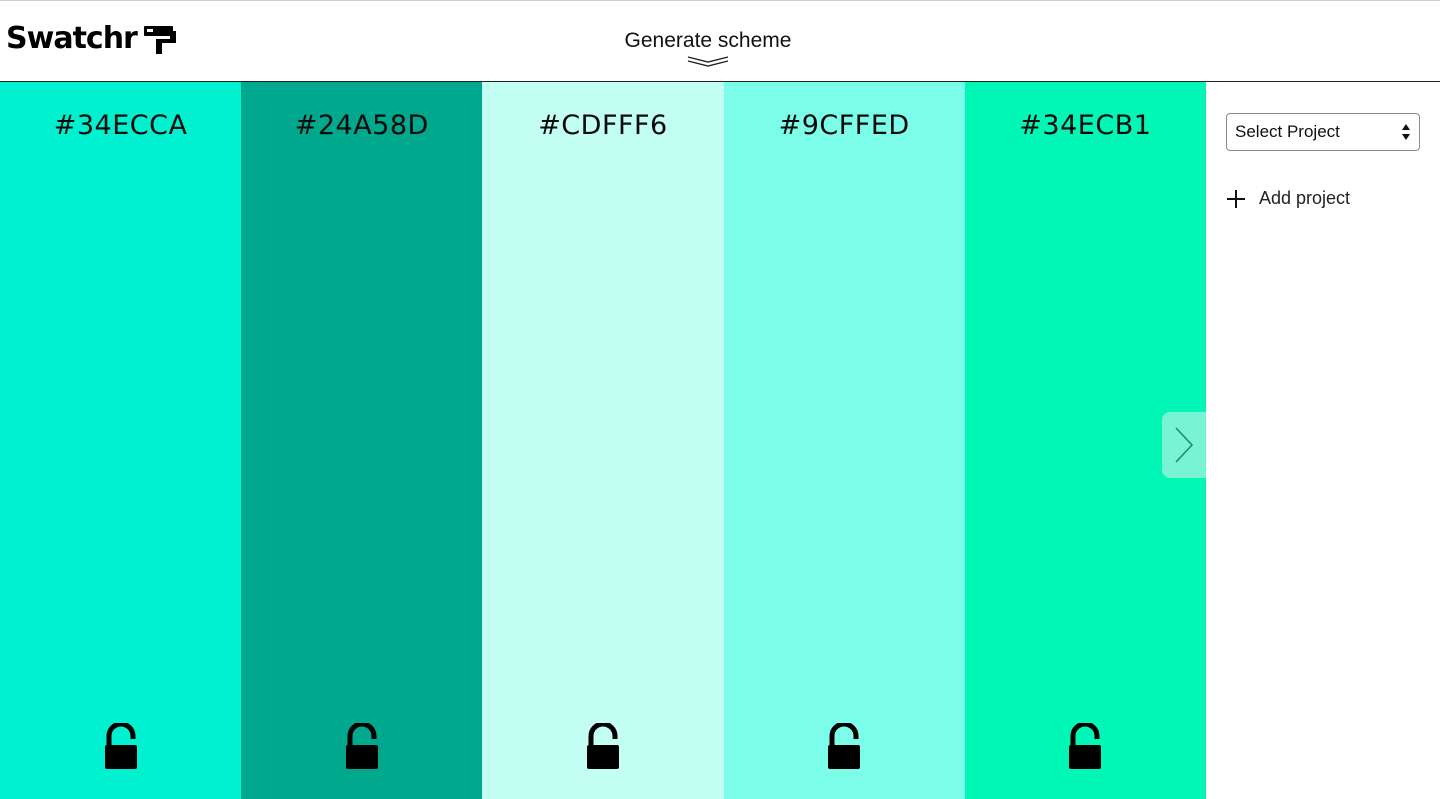 The height and width of the screenshot is (799, 1440). I want to click on hex-code: #9CFFED, so click(844, 125).